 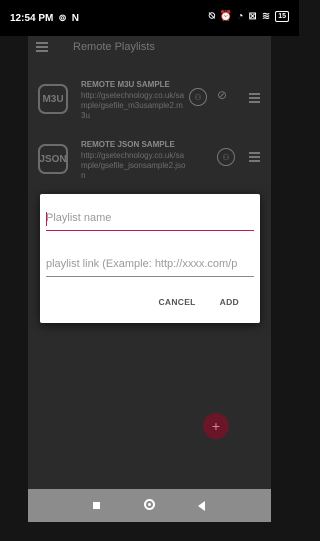 I want to click on playlist-link-field, so click(x=150, y=265).